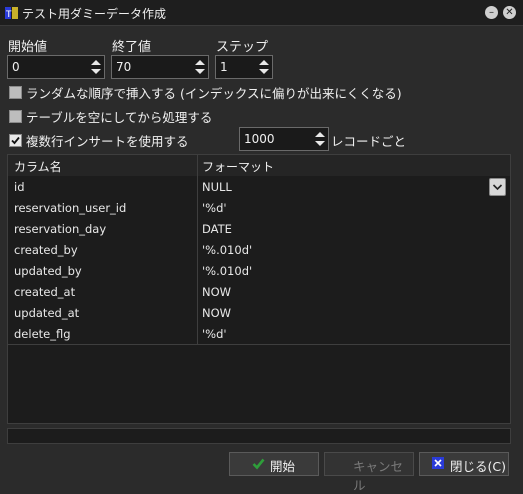 The height and width of the screenshot is (494, 523). I want to click on window-title: テスト用ダミーデータ作成, so click(94, 14).